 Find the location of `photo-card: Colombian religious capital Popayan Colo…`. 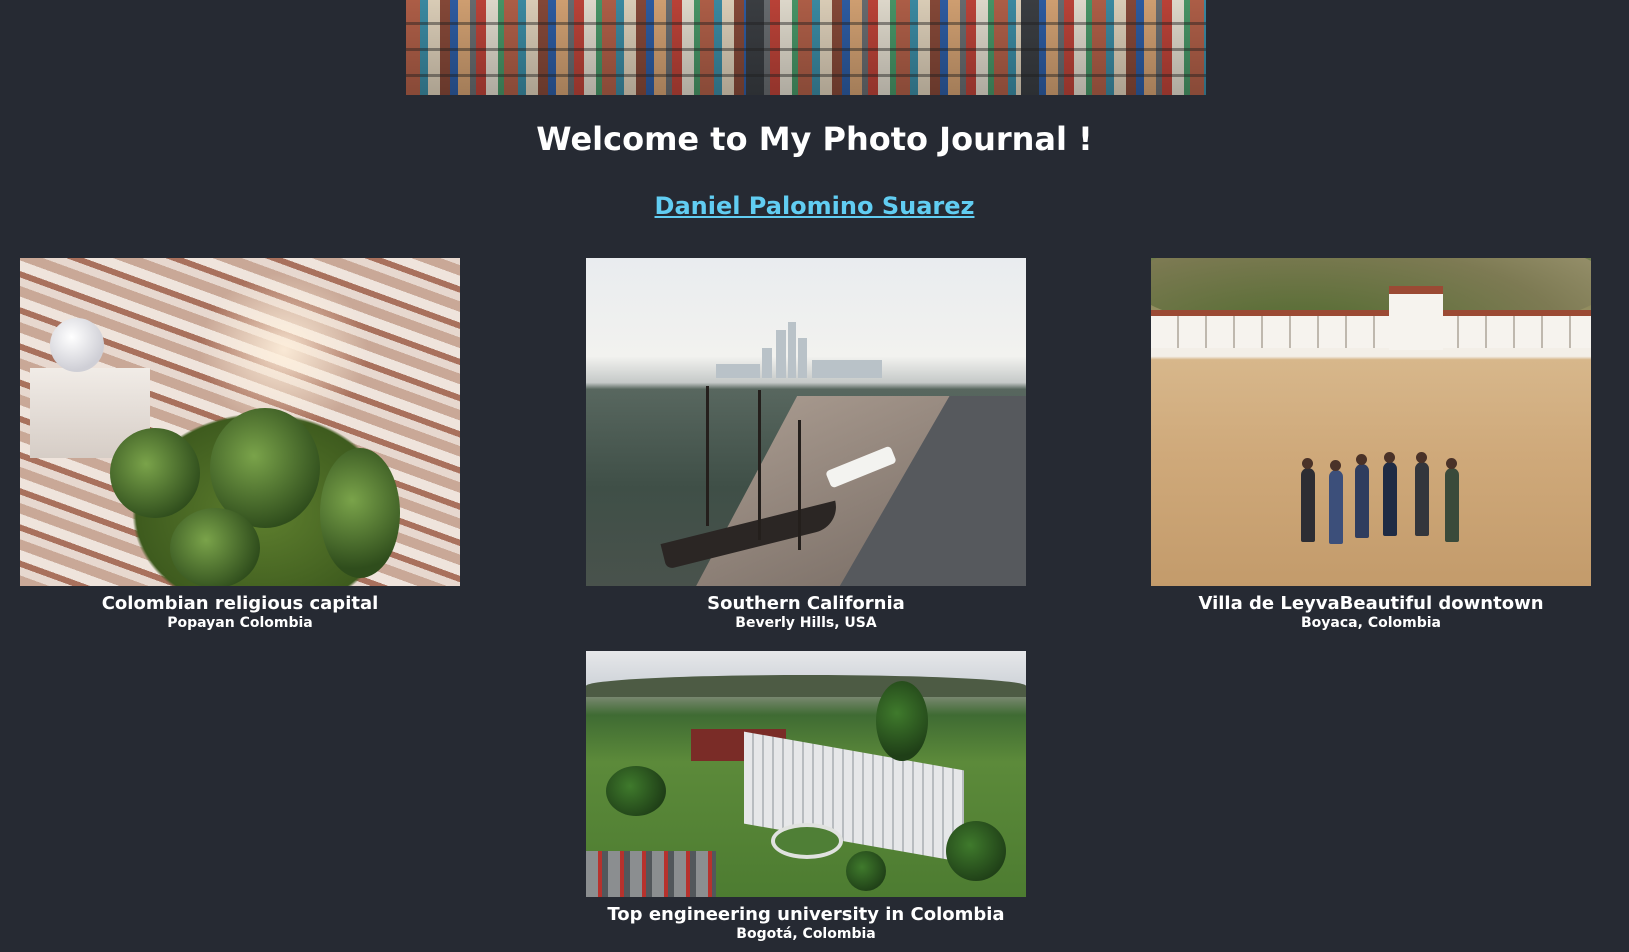

photo-card: Colombian religious capital Popayan Colo… is located at coordinates (240, 445).